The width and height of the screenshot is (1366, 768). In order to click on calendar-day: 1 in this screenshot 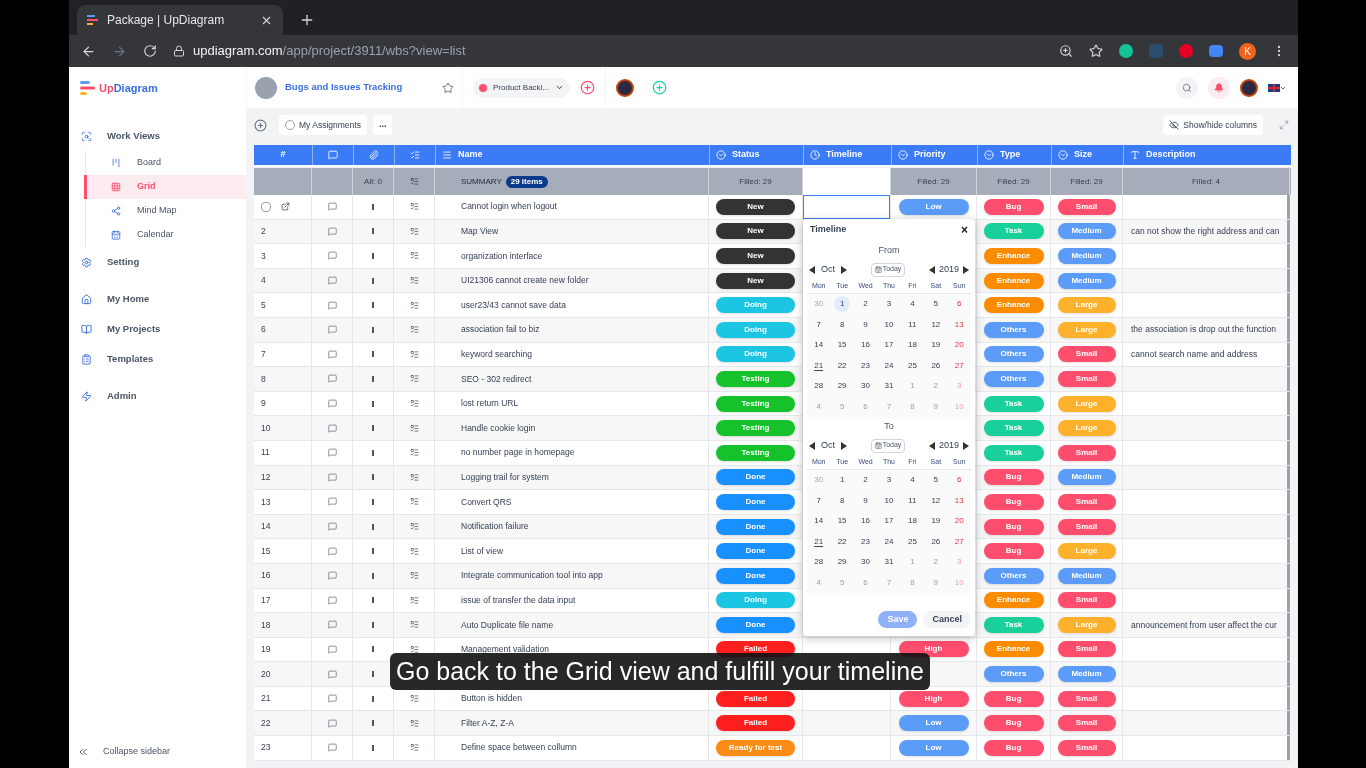, I will do `click(842, 480)`.